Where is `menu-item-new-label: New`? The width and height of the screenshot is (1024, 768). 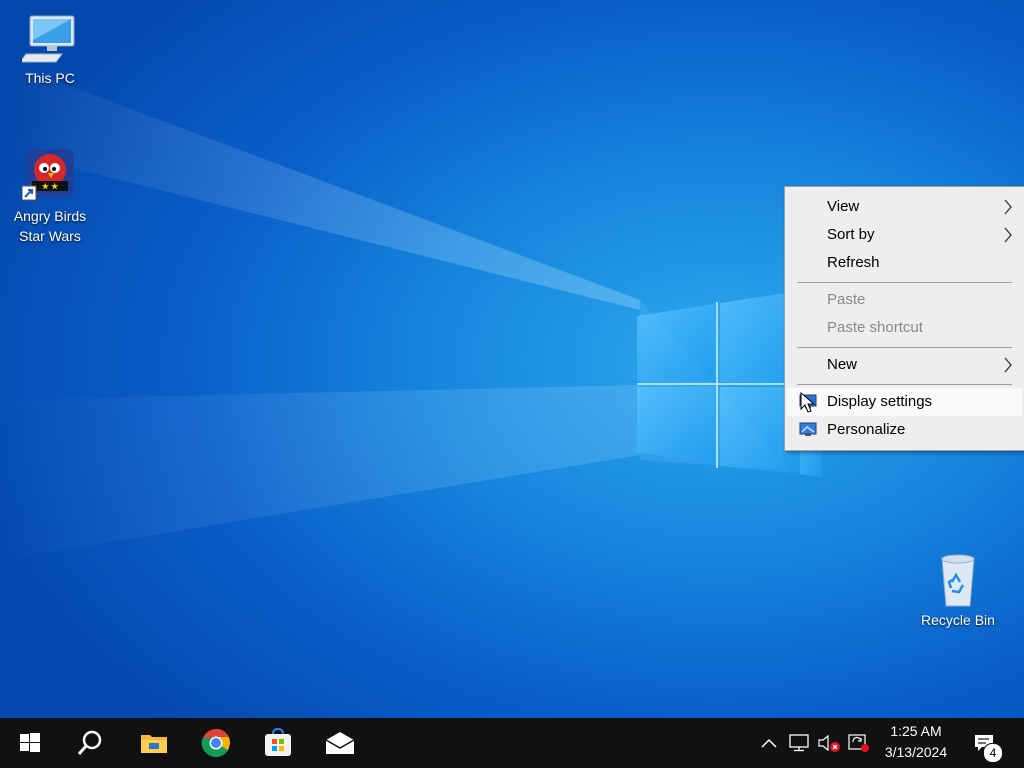
menu-item-new-label: New is located at coordinates (842, 364).